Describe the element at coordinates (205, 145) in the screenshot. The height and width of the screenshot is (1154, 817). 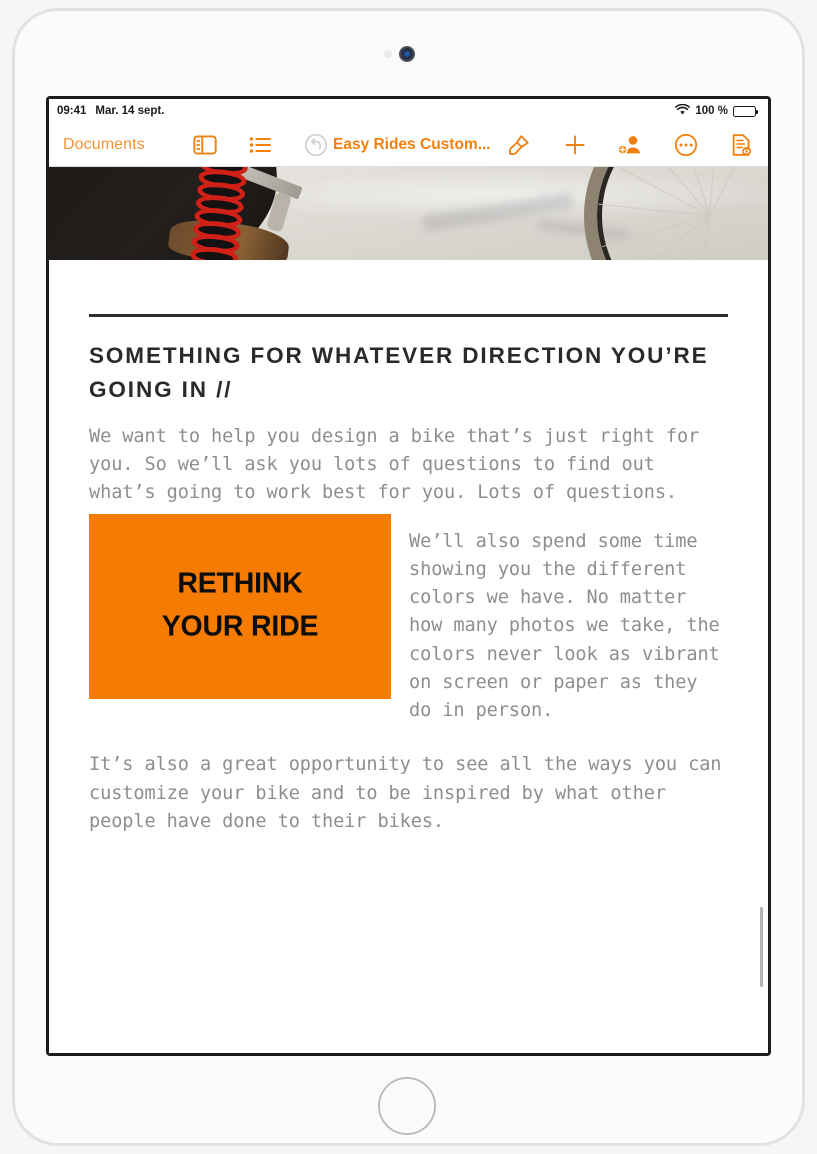
I see `sidebar-icon` at that location.